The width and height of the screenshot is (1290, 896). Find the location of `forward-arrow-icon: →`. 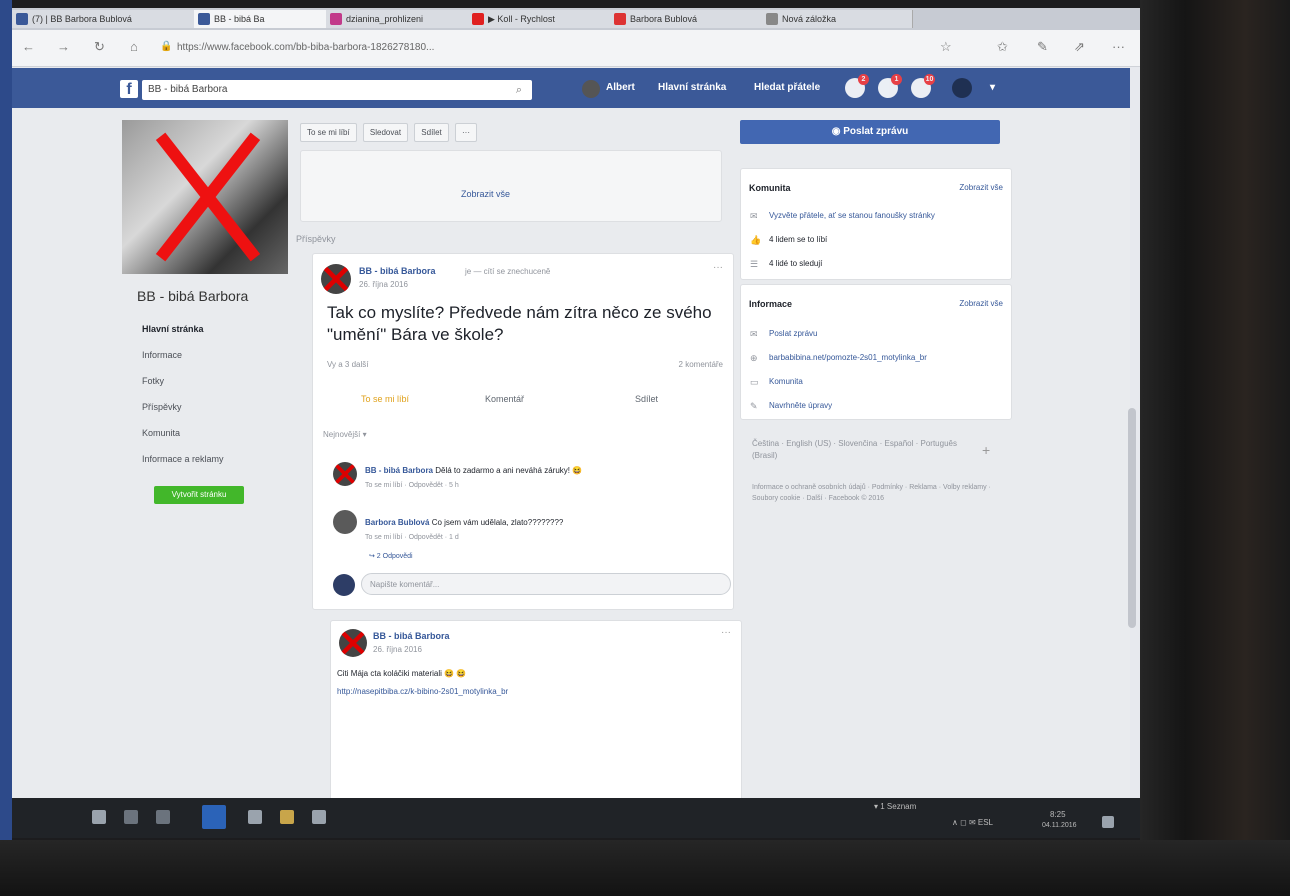

forward-arrow-icon: → is located at coordinates (63, 46).